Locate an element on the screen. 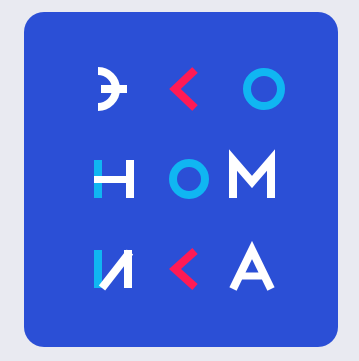 Image resolution: width=359 pixels, height=361 pixels. logo-letter-e-reversed is located at coordinates (112, 89).